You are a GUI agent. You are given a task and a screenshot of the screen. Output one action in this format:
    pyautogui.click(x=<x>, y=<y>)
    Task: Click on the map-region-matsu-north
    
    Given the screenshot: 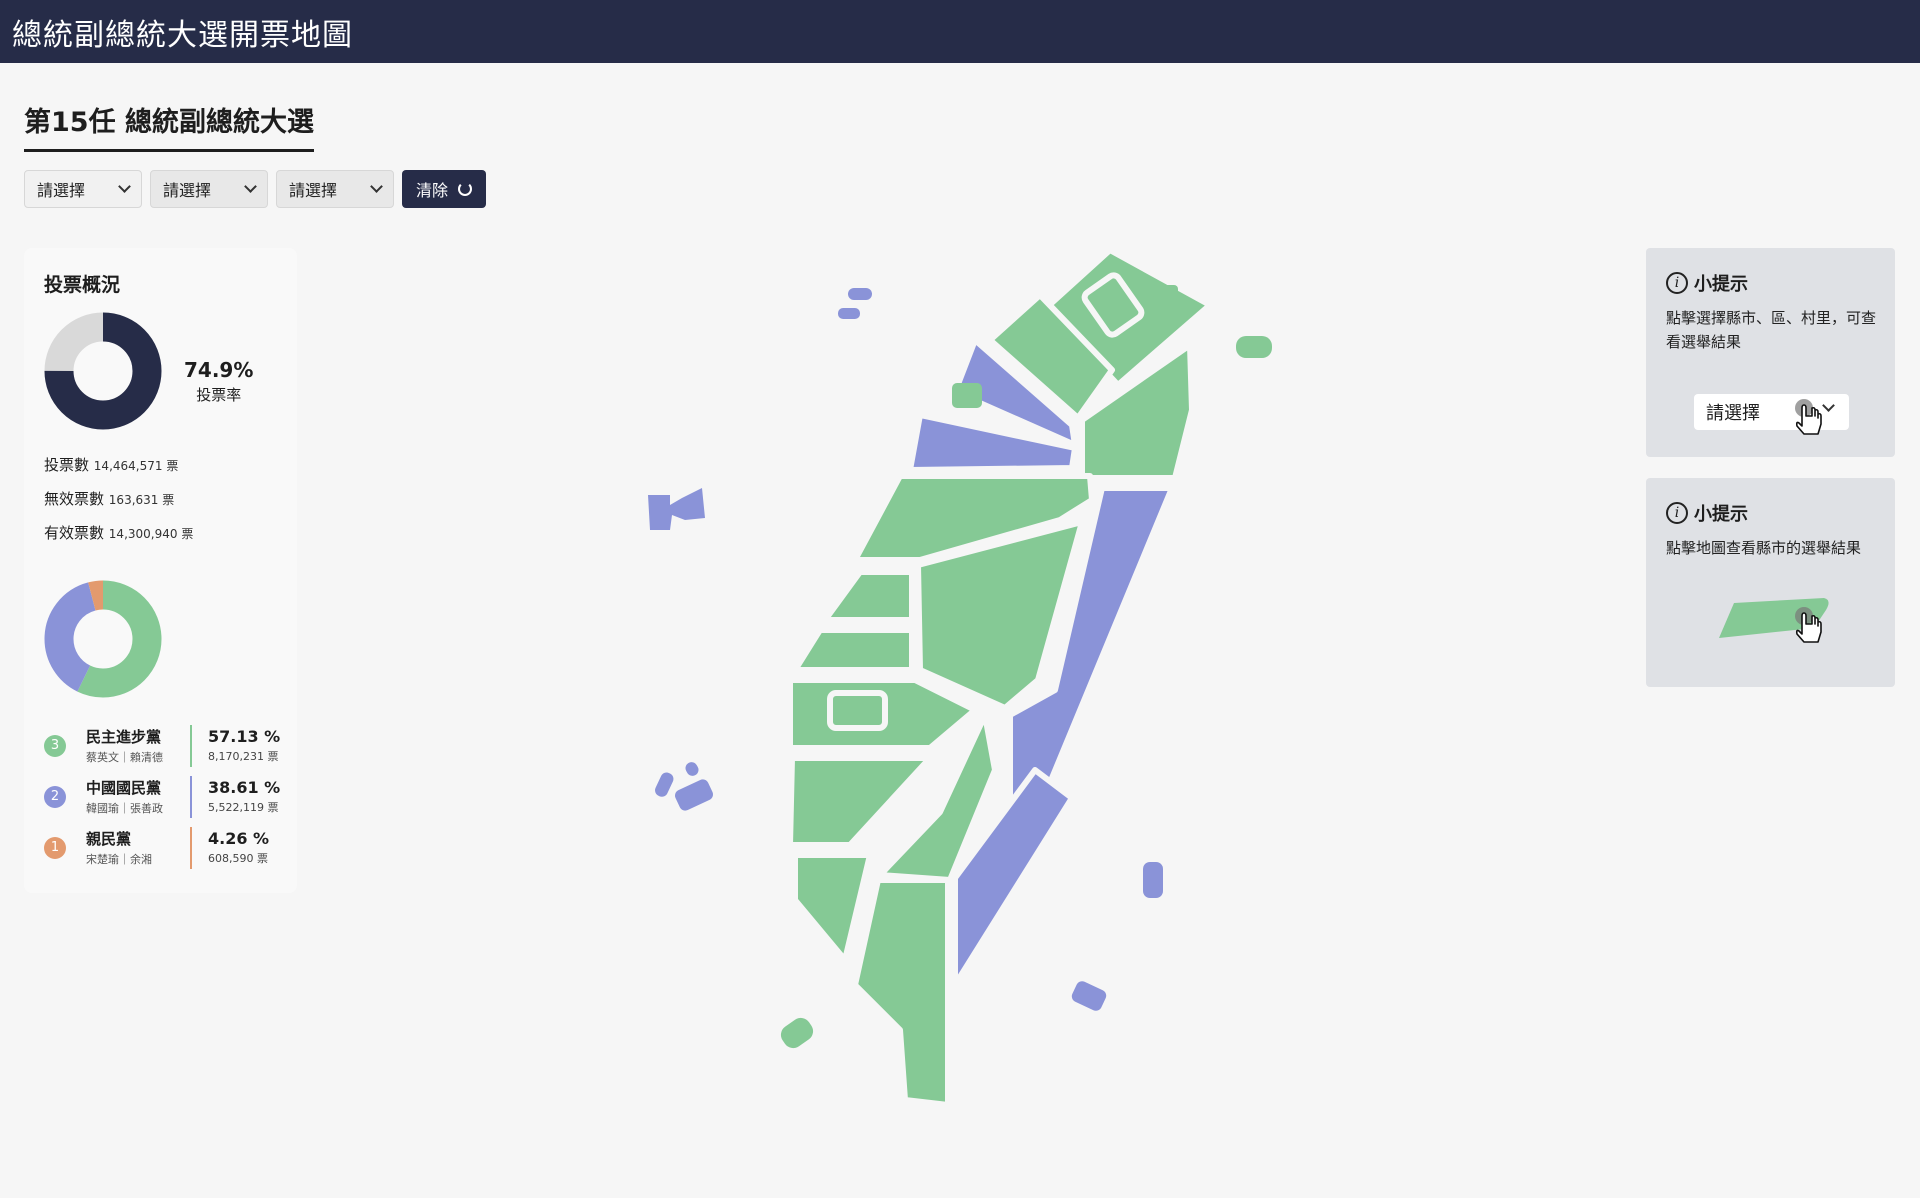 What is the action you would take?
    pyautogui.click(x=860, y=294)
    